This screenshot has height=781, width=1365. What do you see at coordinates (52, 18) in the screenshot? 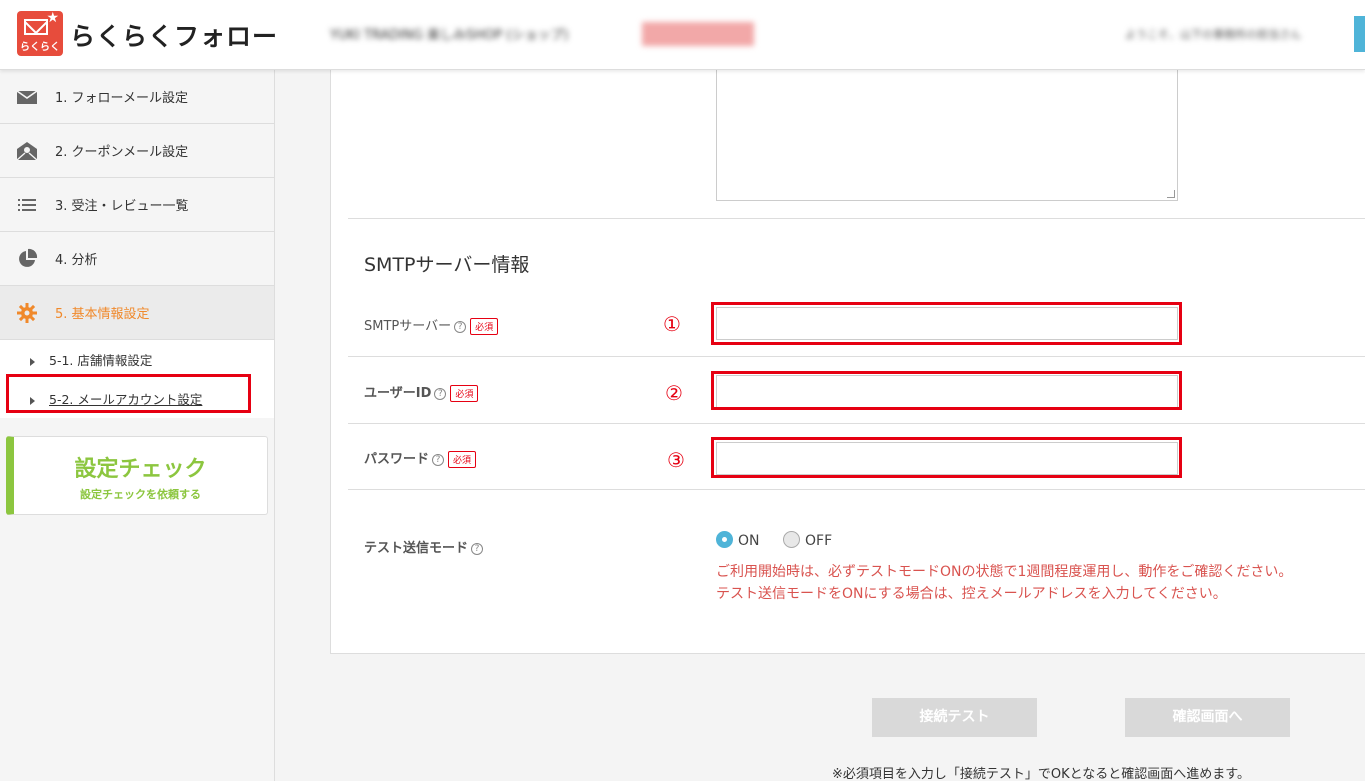
I see `star-icon: ★` at bounding box center [52, 18].